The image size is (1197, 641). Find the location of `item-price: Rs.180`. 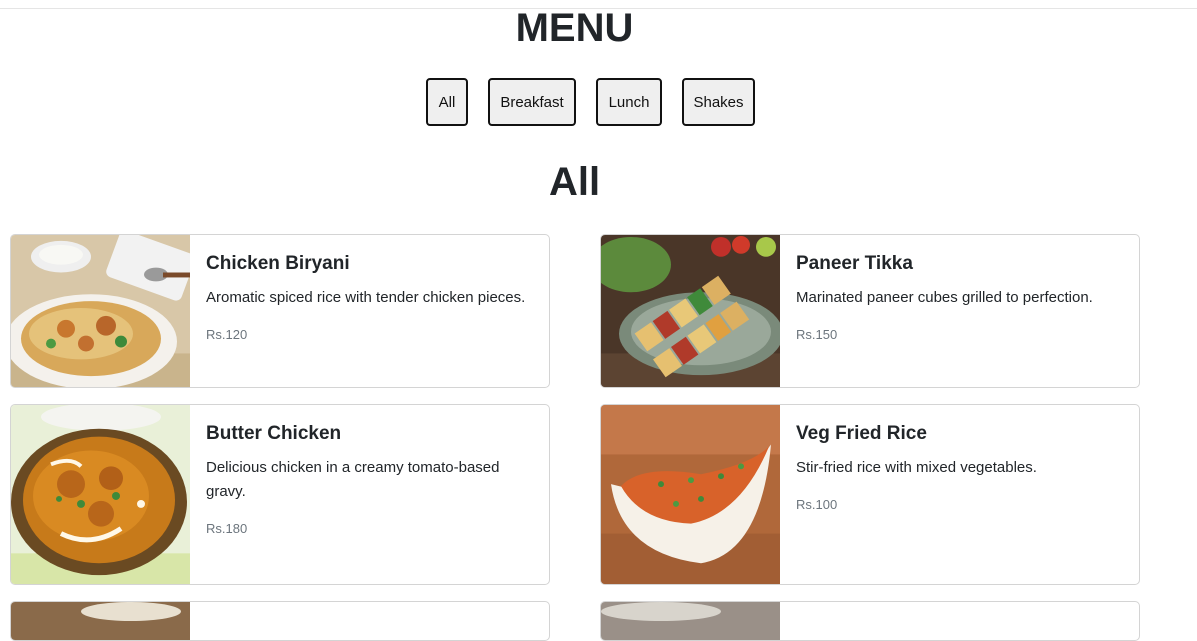

item-price: Rs.180 is located at coordinates (227, 528).